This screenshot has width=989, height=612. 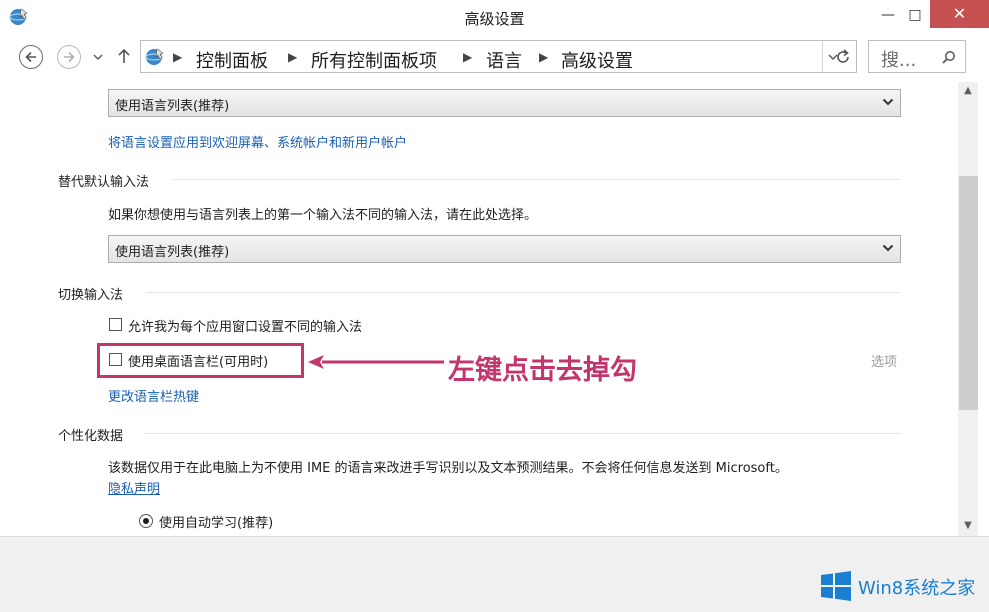 I want to click on options-link: 选项, so click(x=884, y=360).